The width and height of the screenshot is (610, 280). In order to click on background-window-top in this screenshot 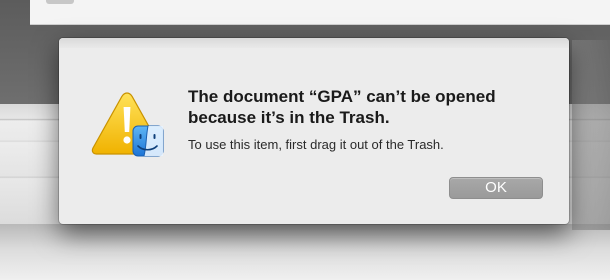, I will do `click(320, 12)`.